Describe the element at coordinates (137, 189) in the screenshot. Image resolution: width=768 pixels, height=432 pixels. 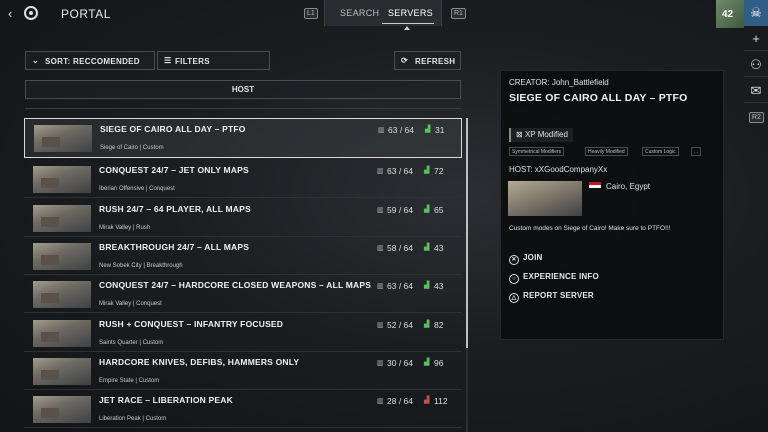
I see `server-map-mode: Iberian Offensive | Conquest` at that location.